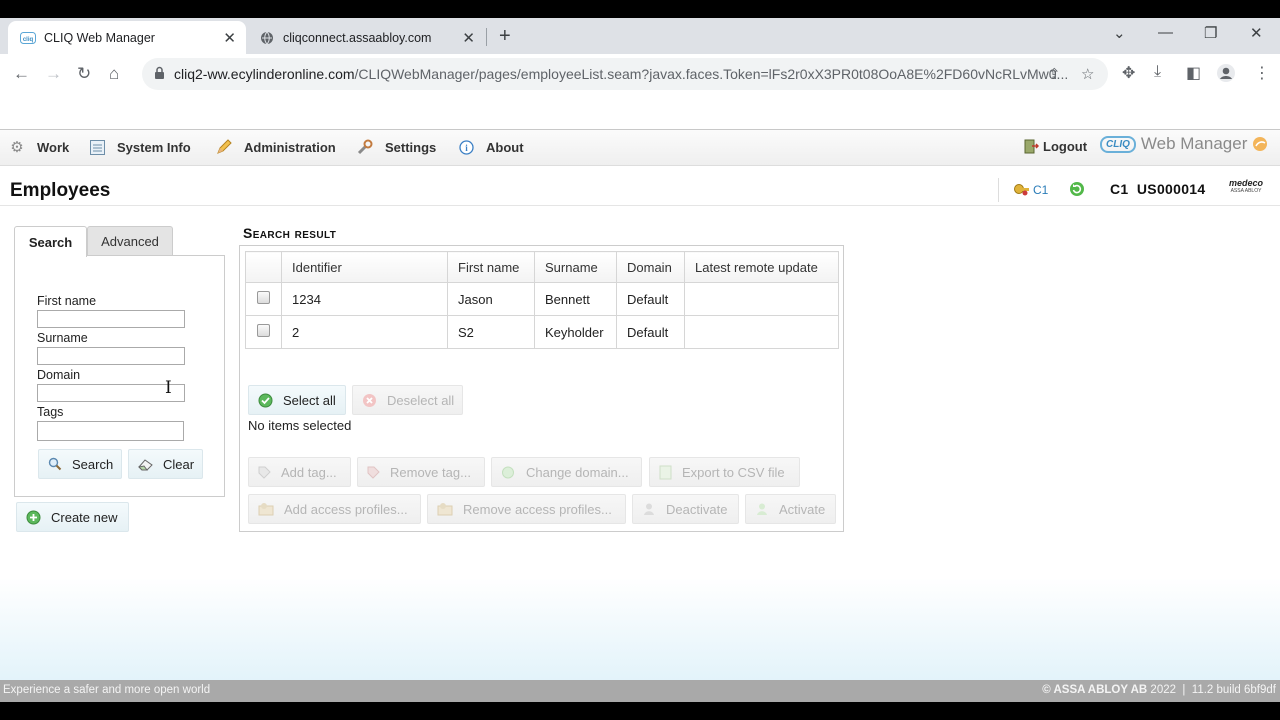  I want to click on tag-remove-icon, so click(373, 472).